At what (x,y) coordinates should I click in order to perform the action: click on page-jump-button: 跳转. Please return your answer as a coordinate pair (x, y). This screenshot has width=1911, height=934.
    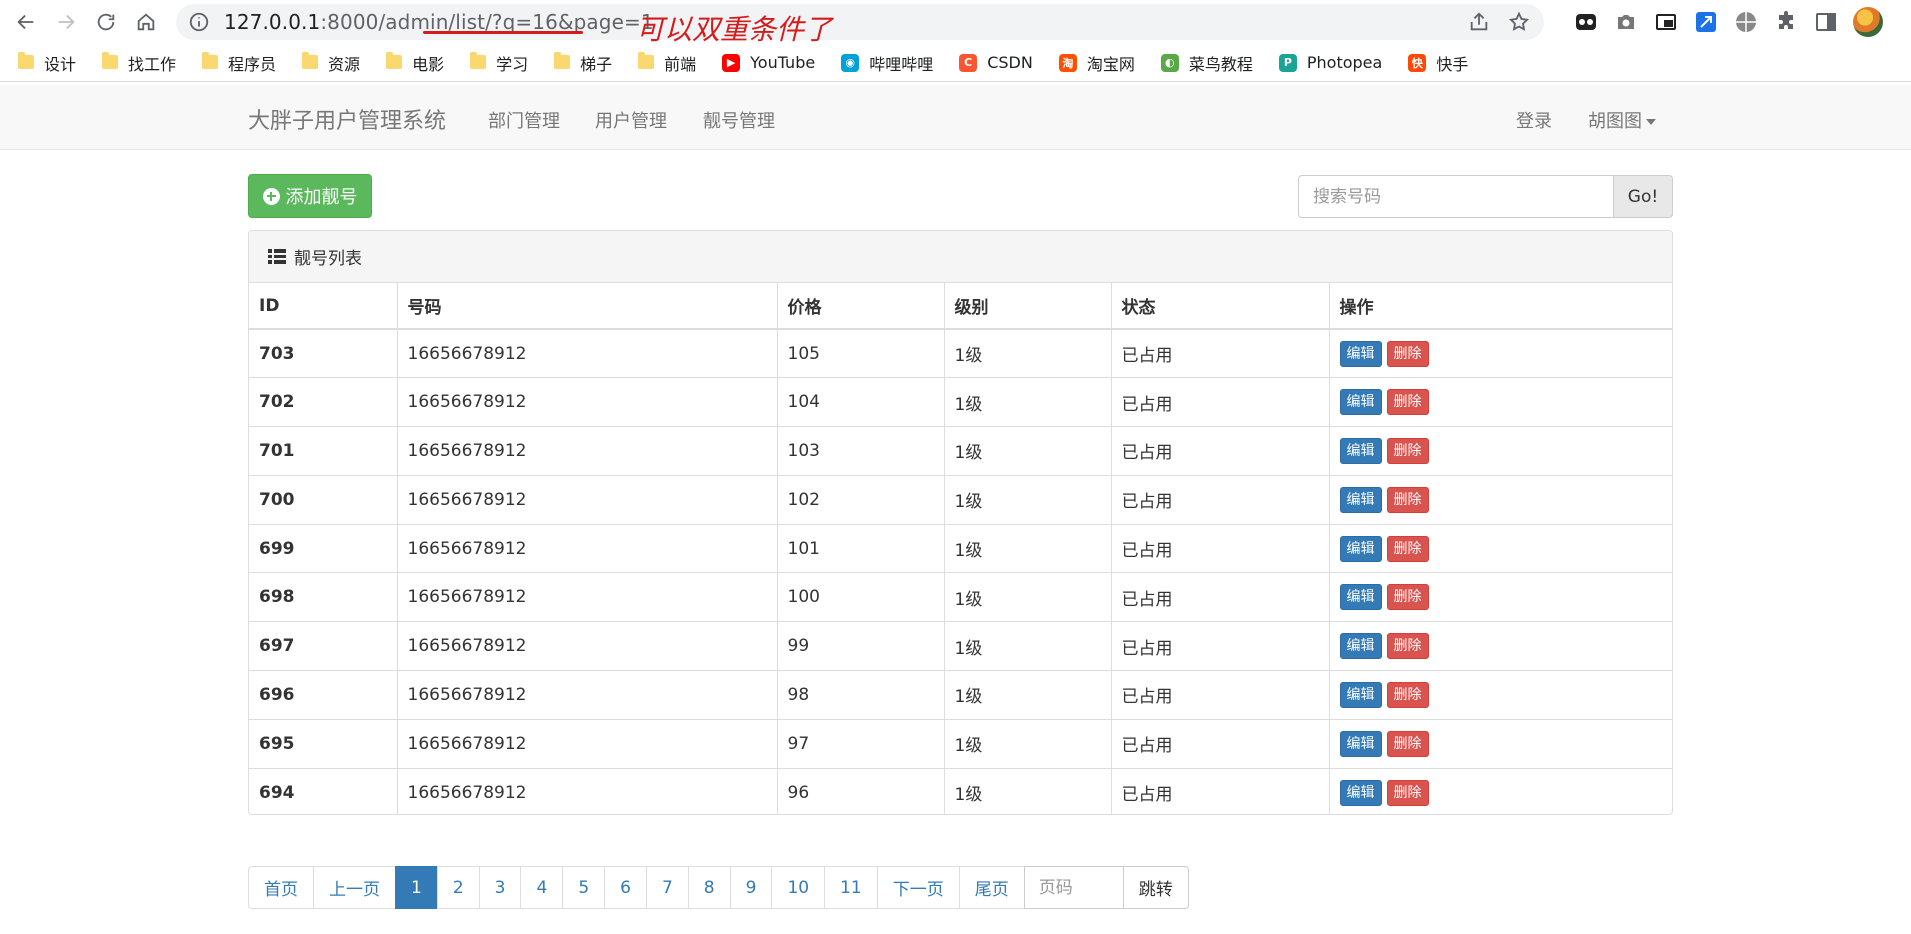
    Looking at the image, I should click on (1155, 887).